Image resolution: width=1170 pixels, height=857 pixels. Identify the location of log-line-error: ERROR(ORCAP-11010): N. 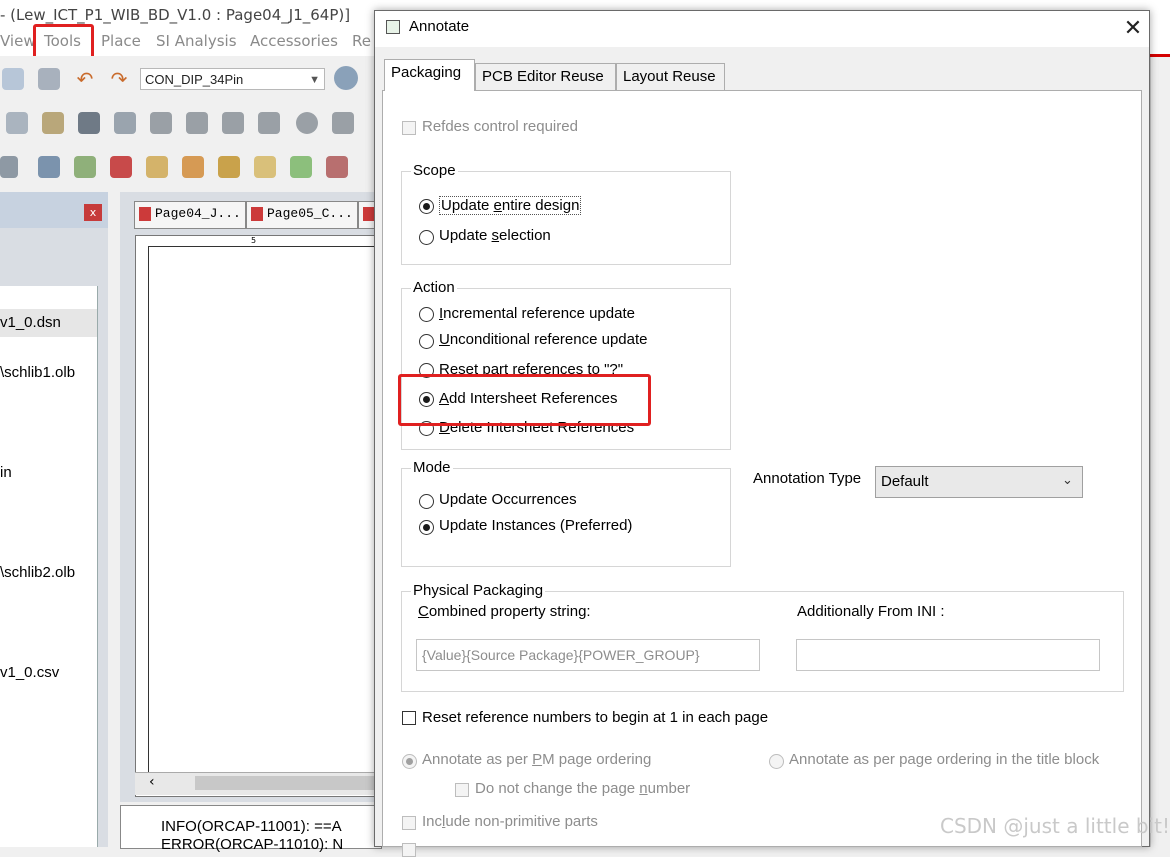
(252, 844).